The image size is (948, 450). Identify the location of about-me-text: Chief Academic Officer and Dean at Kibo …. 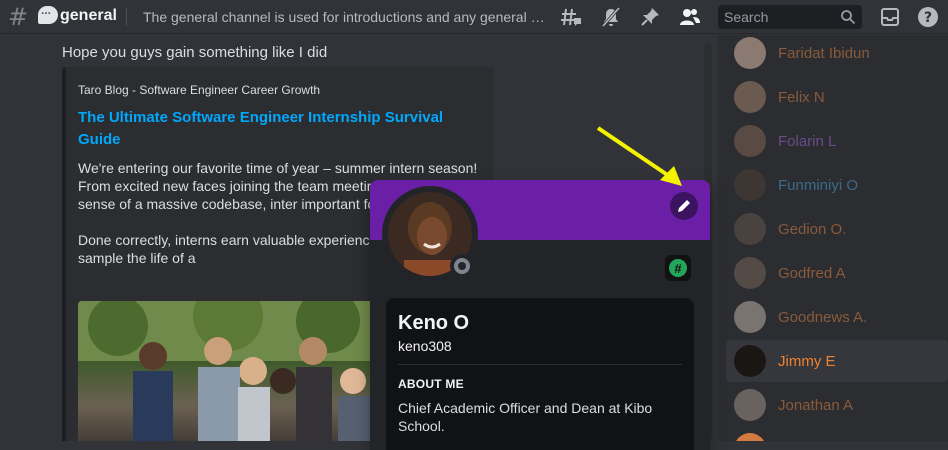
(525, 417).